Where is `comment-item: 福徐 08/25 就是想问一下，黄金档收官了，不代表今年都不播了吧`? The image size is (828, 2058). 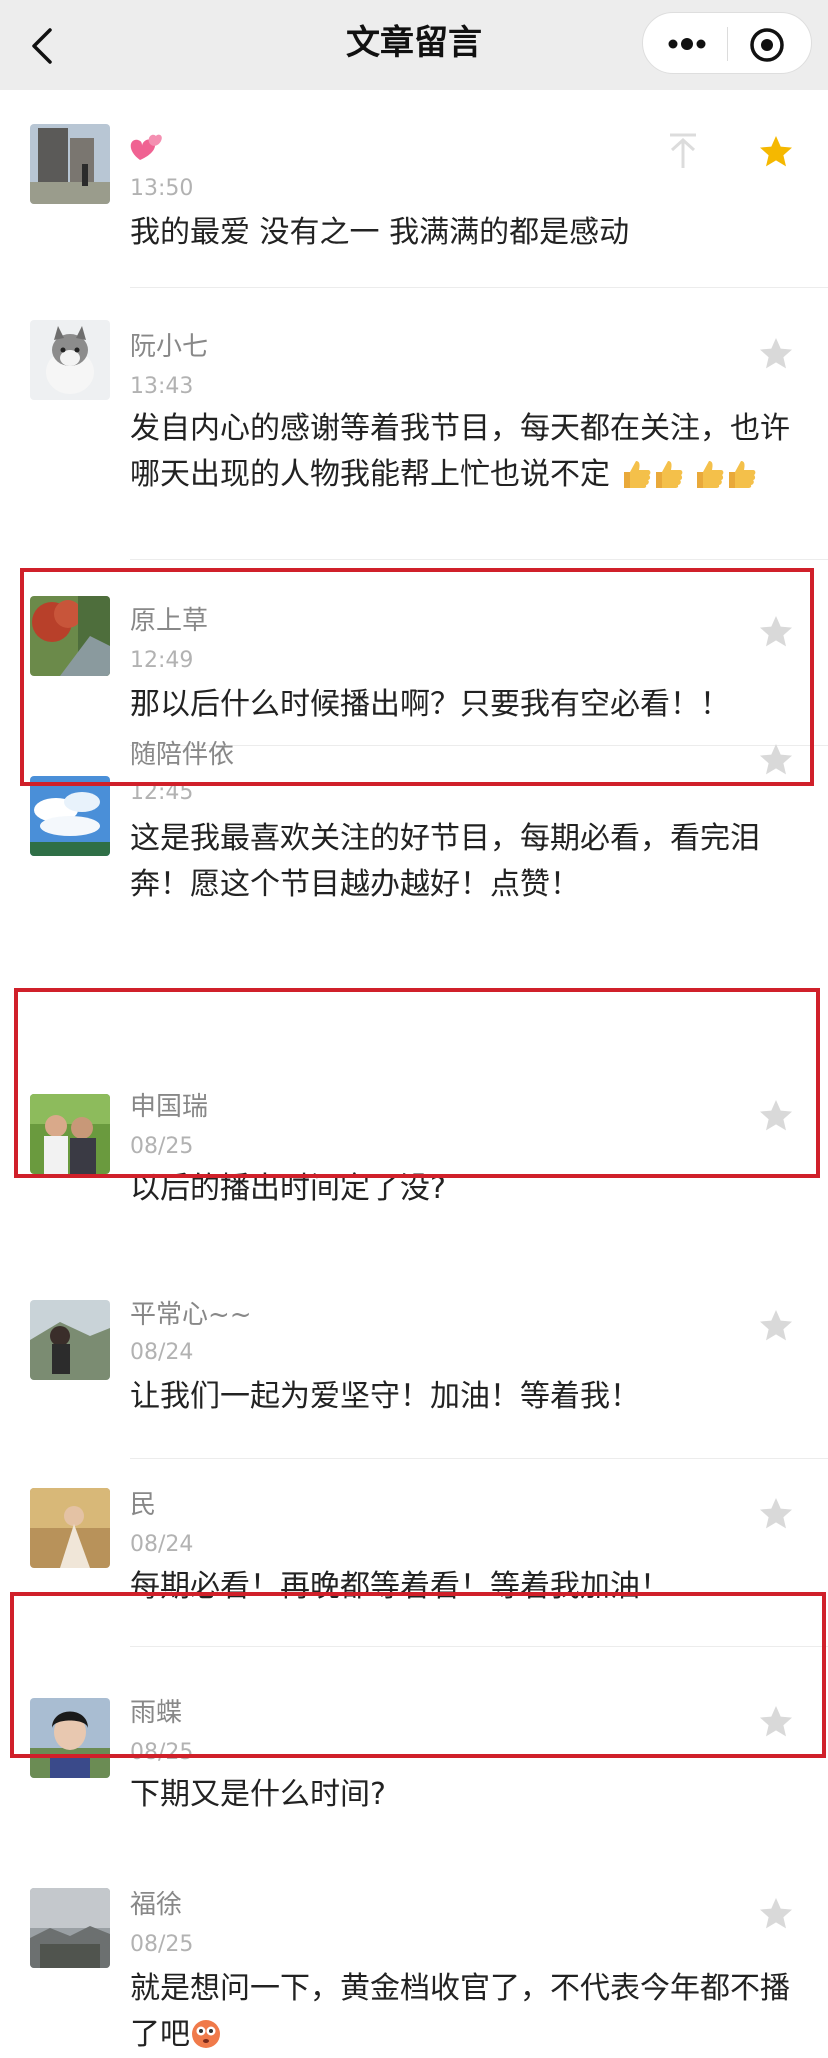 comment-item: 福徐 08/25 就是想问一下，黄金档收官了，不代表今年都不播了吧 is located at coordinates (414, 1952).